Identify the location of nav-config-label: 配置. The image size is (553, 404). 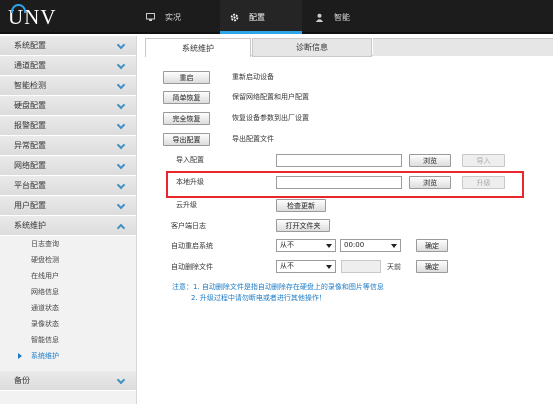
(257, 17).